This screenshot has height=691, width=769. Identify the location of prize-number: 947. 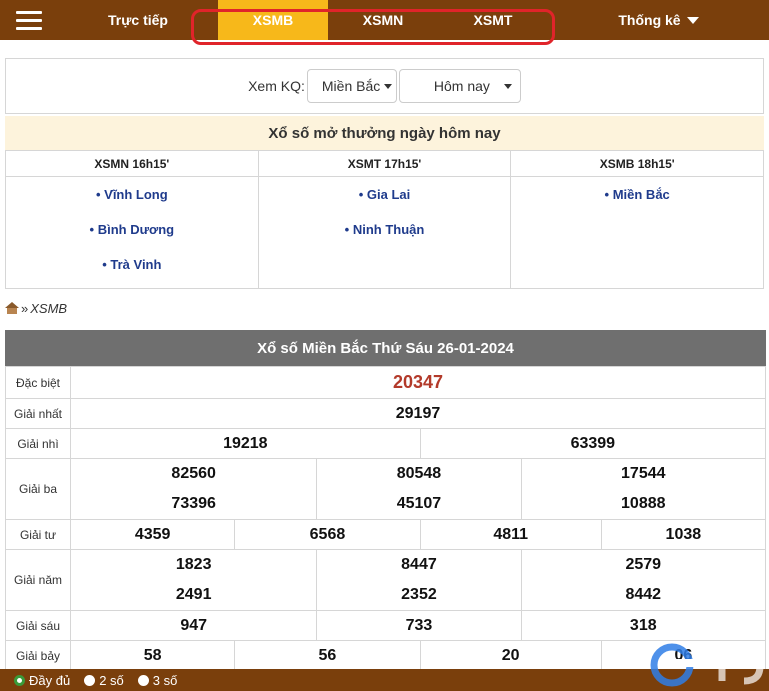
(194, 625).